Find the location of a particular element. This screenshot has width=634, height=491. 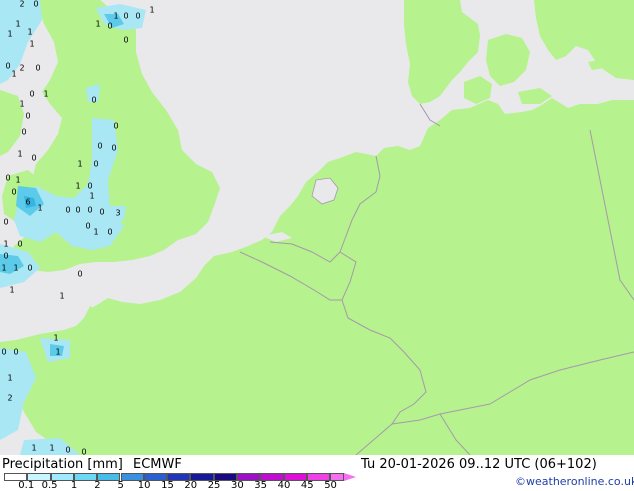

credit-link: ©weatheronline.co.uk is located at coordinates (574, 482).